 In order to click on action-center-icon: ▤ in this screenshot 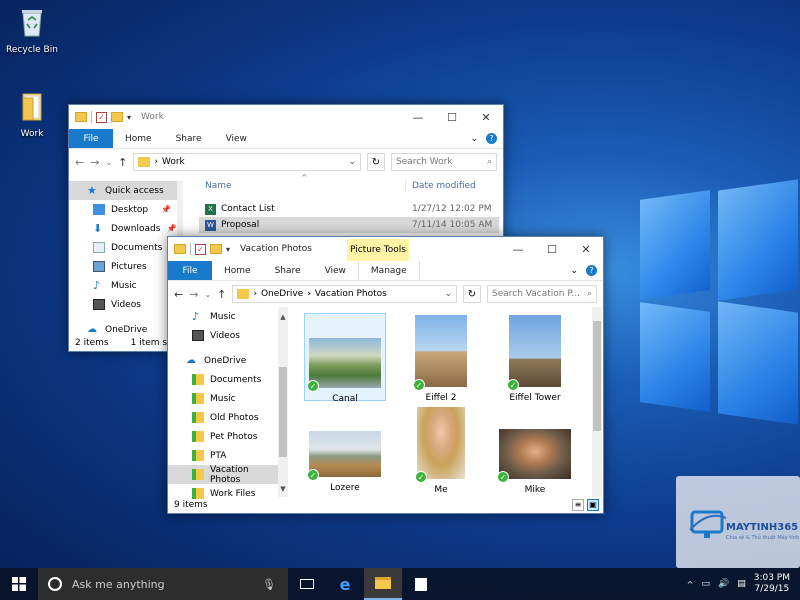, I will do `click(741, 584)`.